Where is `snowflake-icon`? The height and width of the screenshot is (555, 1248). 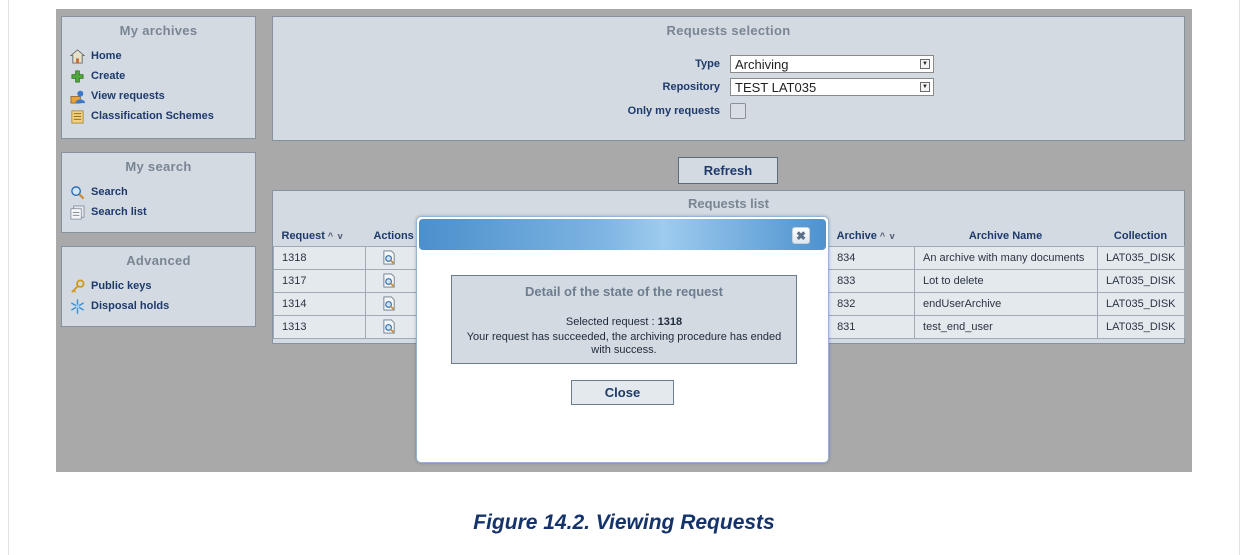 snowflake-icon is located at coordinates (77, 306).